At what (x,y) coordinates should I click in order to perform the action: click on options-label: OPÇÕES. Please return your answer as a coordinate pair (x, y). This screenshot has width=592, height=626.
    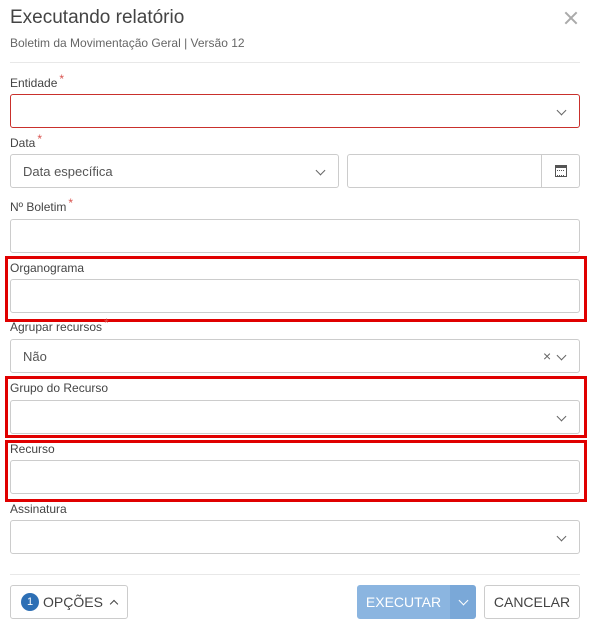
    Looking at the image, I should click on (73, 602).